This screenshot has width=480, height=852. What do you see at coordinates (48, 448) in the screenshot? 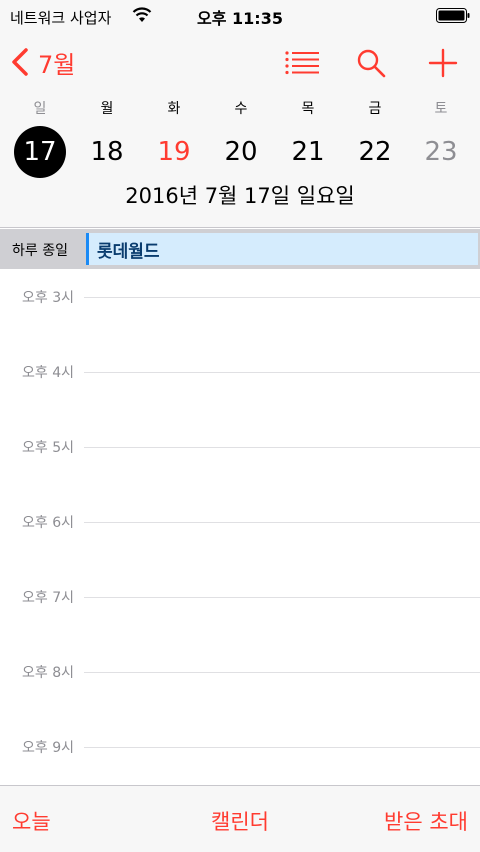
I see `hour-label: 오후 5시` at bounding box center [48, 448].